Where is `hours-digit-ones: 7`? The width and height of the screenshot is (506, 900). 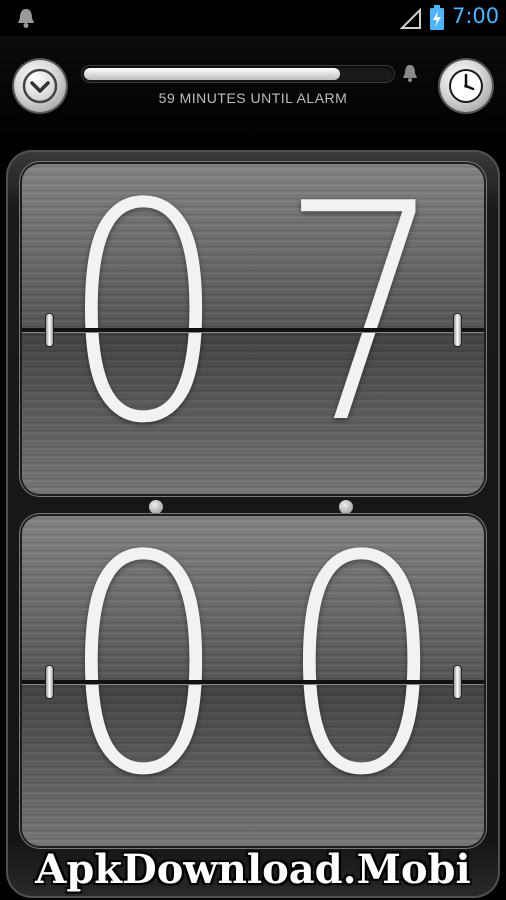 hours-digit-ones: 7 is located at coordinates (362, 326).